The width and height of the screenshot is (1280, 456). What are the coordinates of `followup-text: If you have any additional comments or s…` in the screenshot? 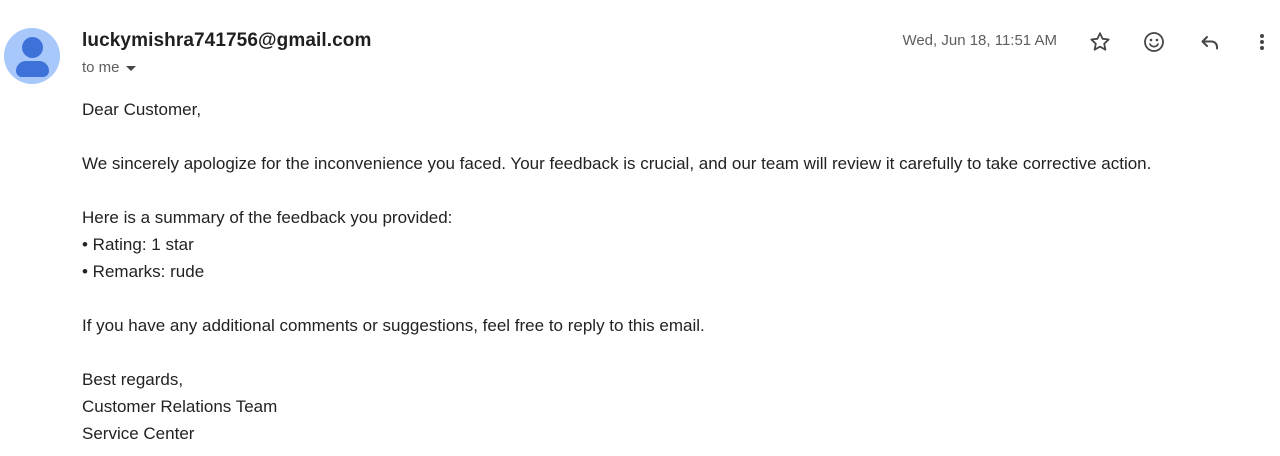 It's located at (393, 325).